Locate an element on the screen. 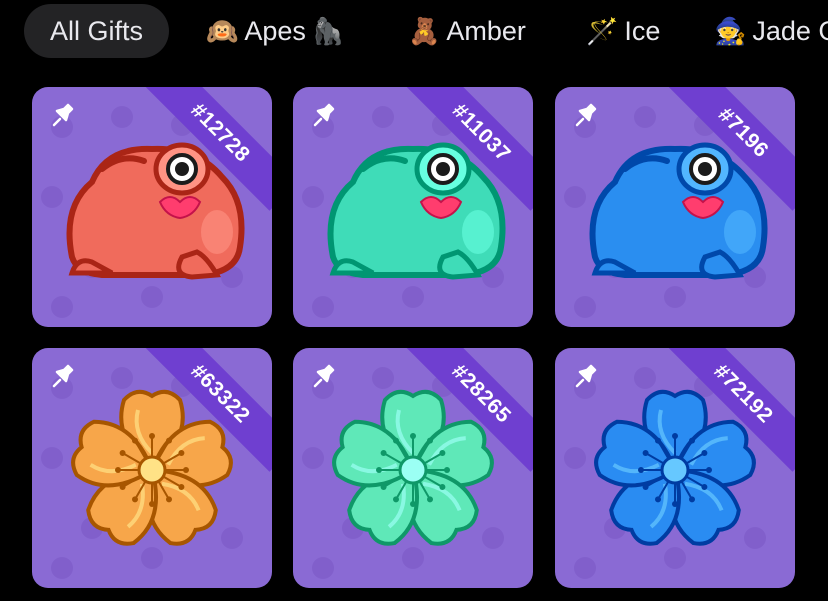 Image resolution: width=828 pixels, height=601 pixels. gift-card: #28265 is located at coordinates (413, 468).